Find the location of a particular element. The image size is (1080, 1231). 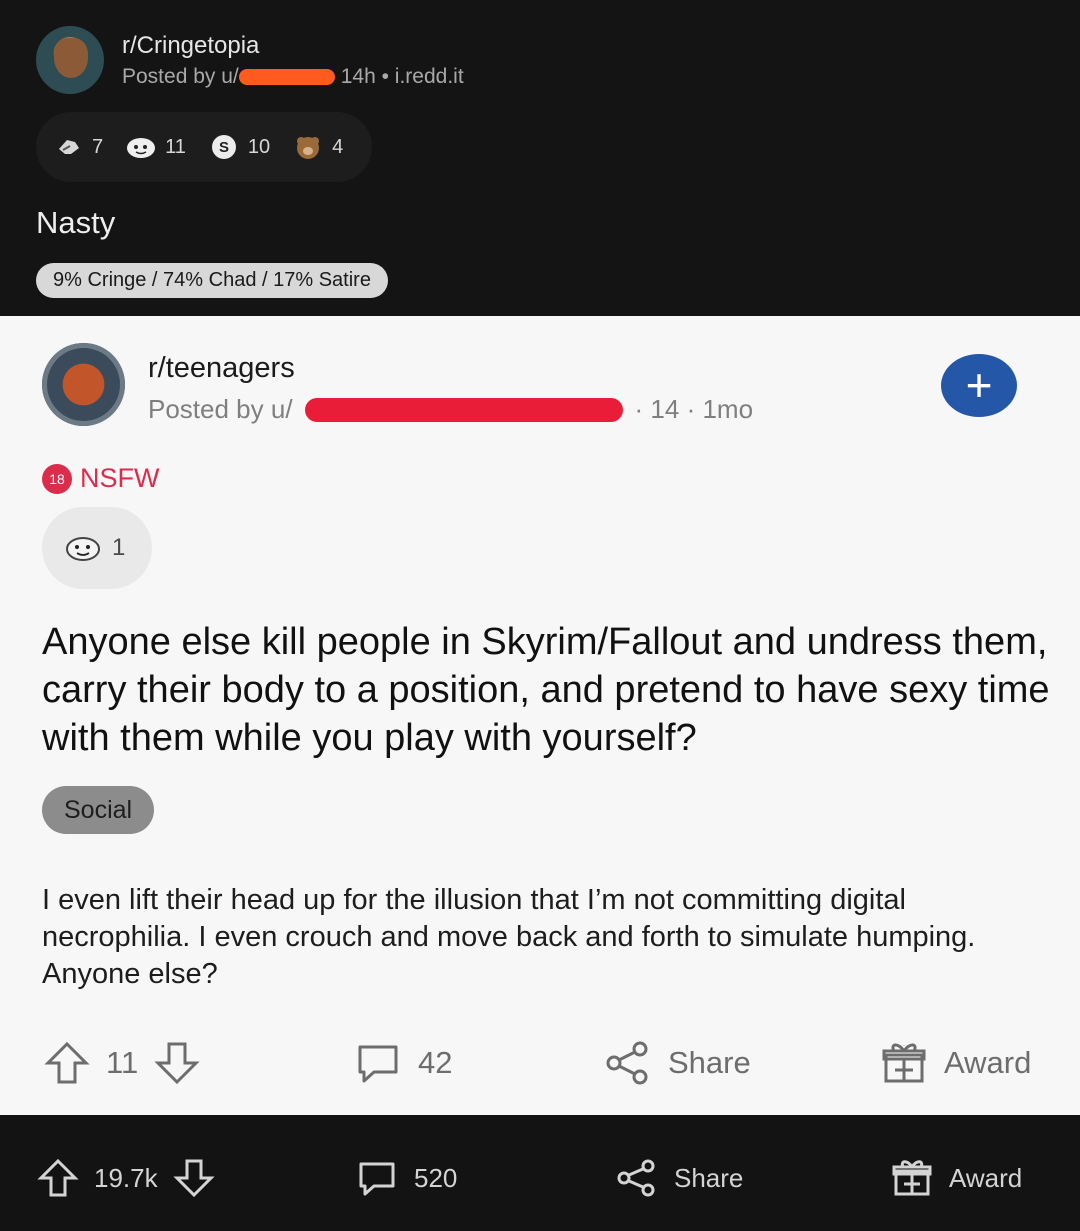

embedded-award-chip: 1 is located at coordinates (97, 548).